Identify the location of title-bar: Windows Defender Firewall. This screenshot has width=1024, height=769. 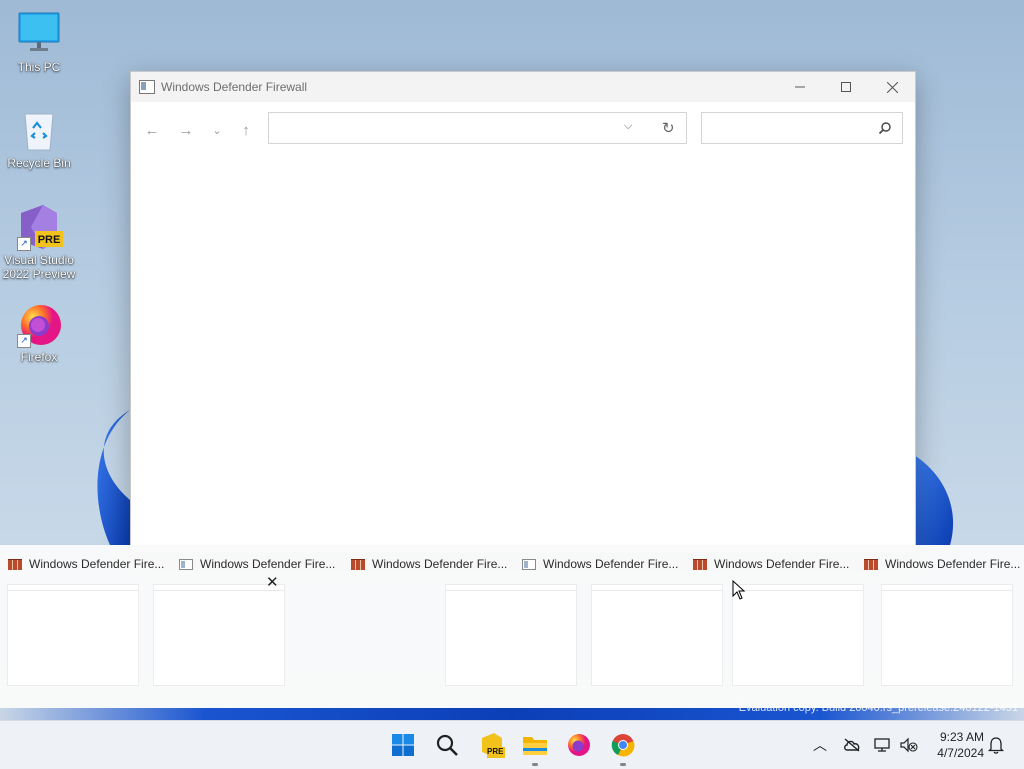
(523, 87).